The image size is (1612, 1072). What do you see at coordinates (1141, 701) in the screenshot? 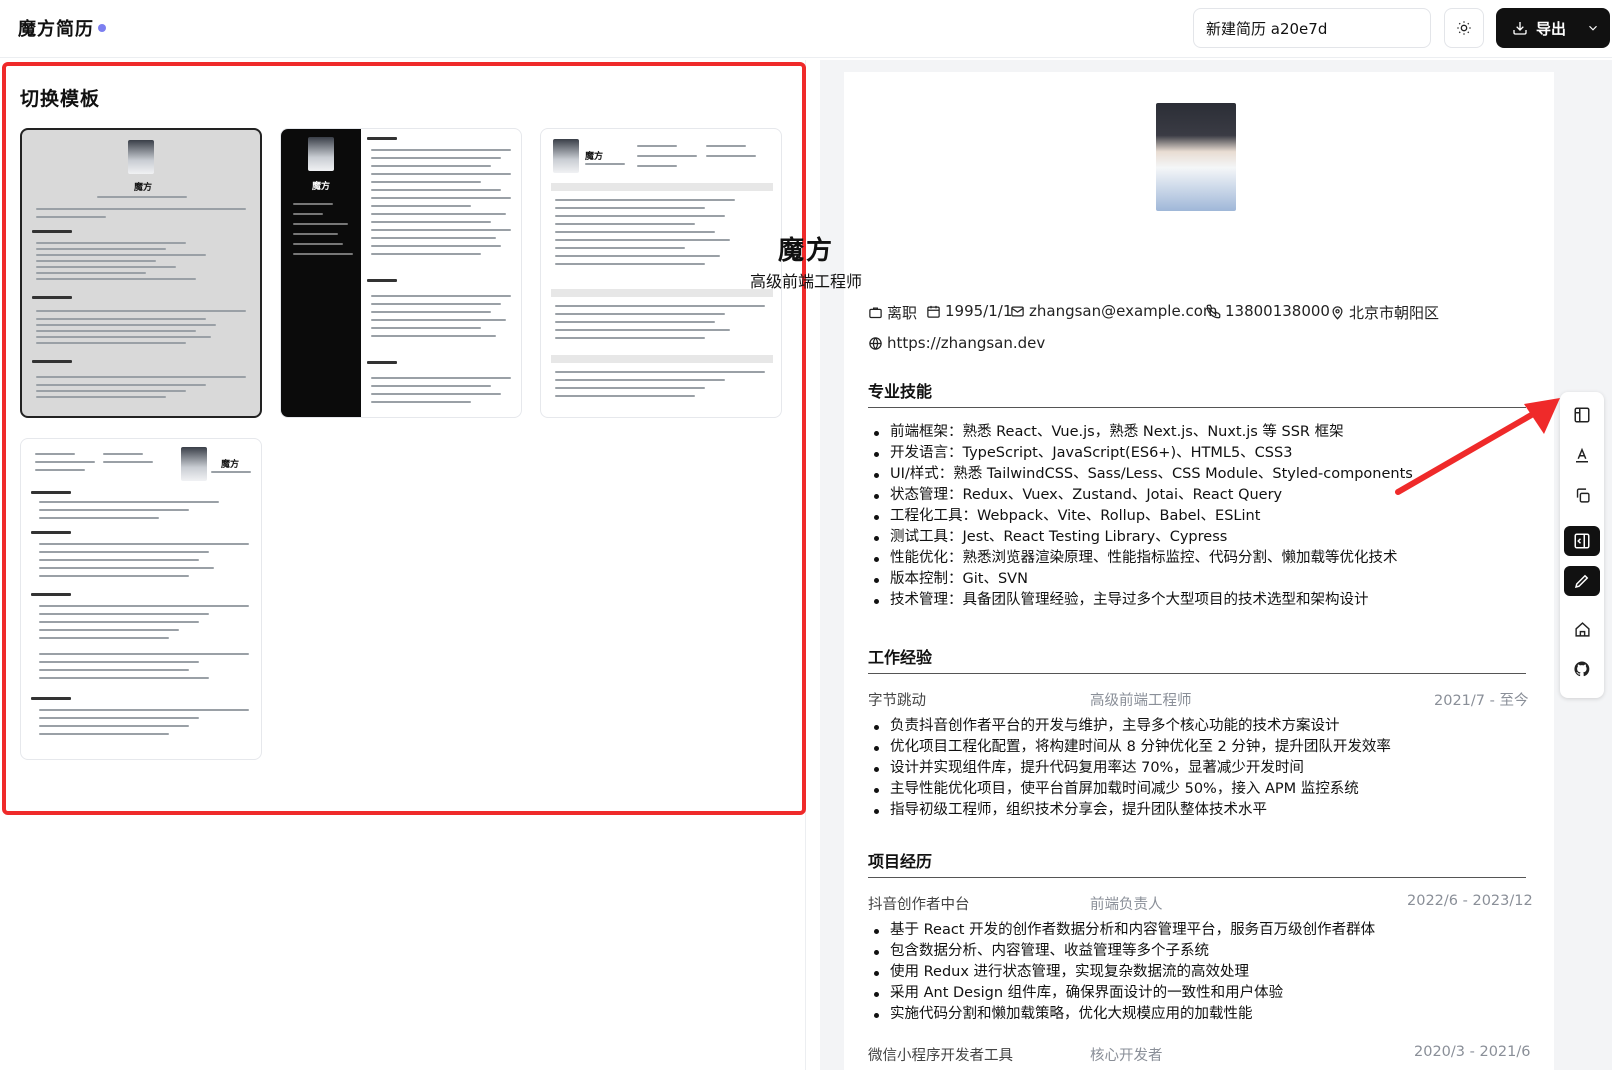
I see `work-position: 高级前端工程师` at bounding box center [1141, 701].